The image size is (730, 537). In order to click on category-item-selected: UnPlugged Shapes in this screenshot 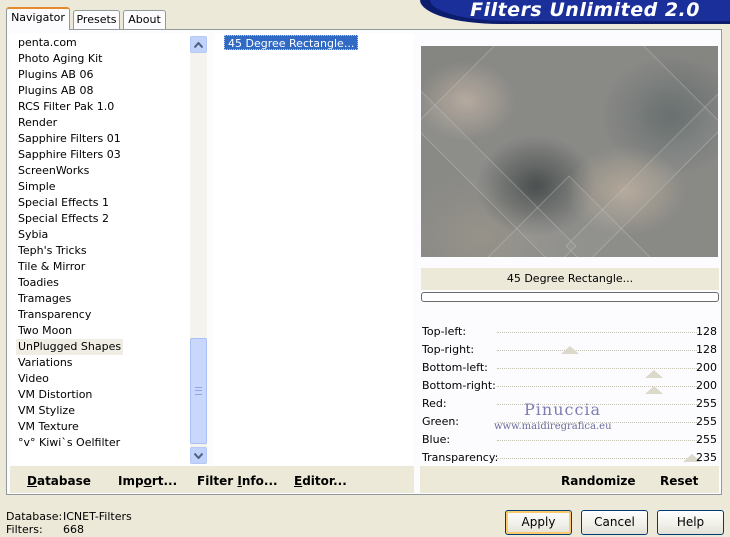, I will do `click(70, 347)`.